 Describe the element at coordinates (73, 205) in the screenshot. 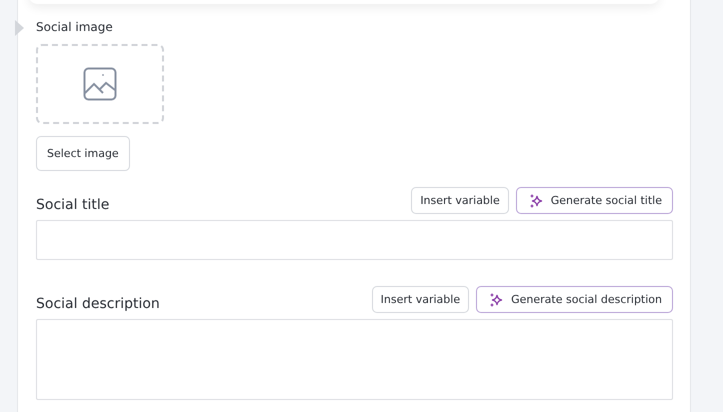

I see `field-label: Social title` at that location.